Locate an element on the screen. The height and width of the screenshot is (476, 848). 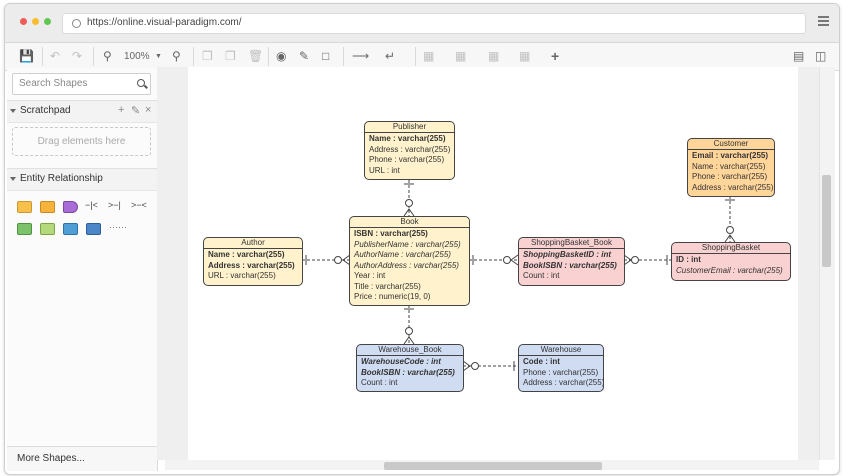
entity-attribute: PublisherName : varchar(255) is located at coordinates (407, 244).